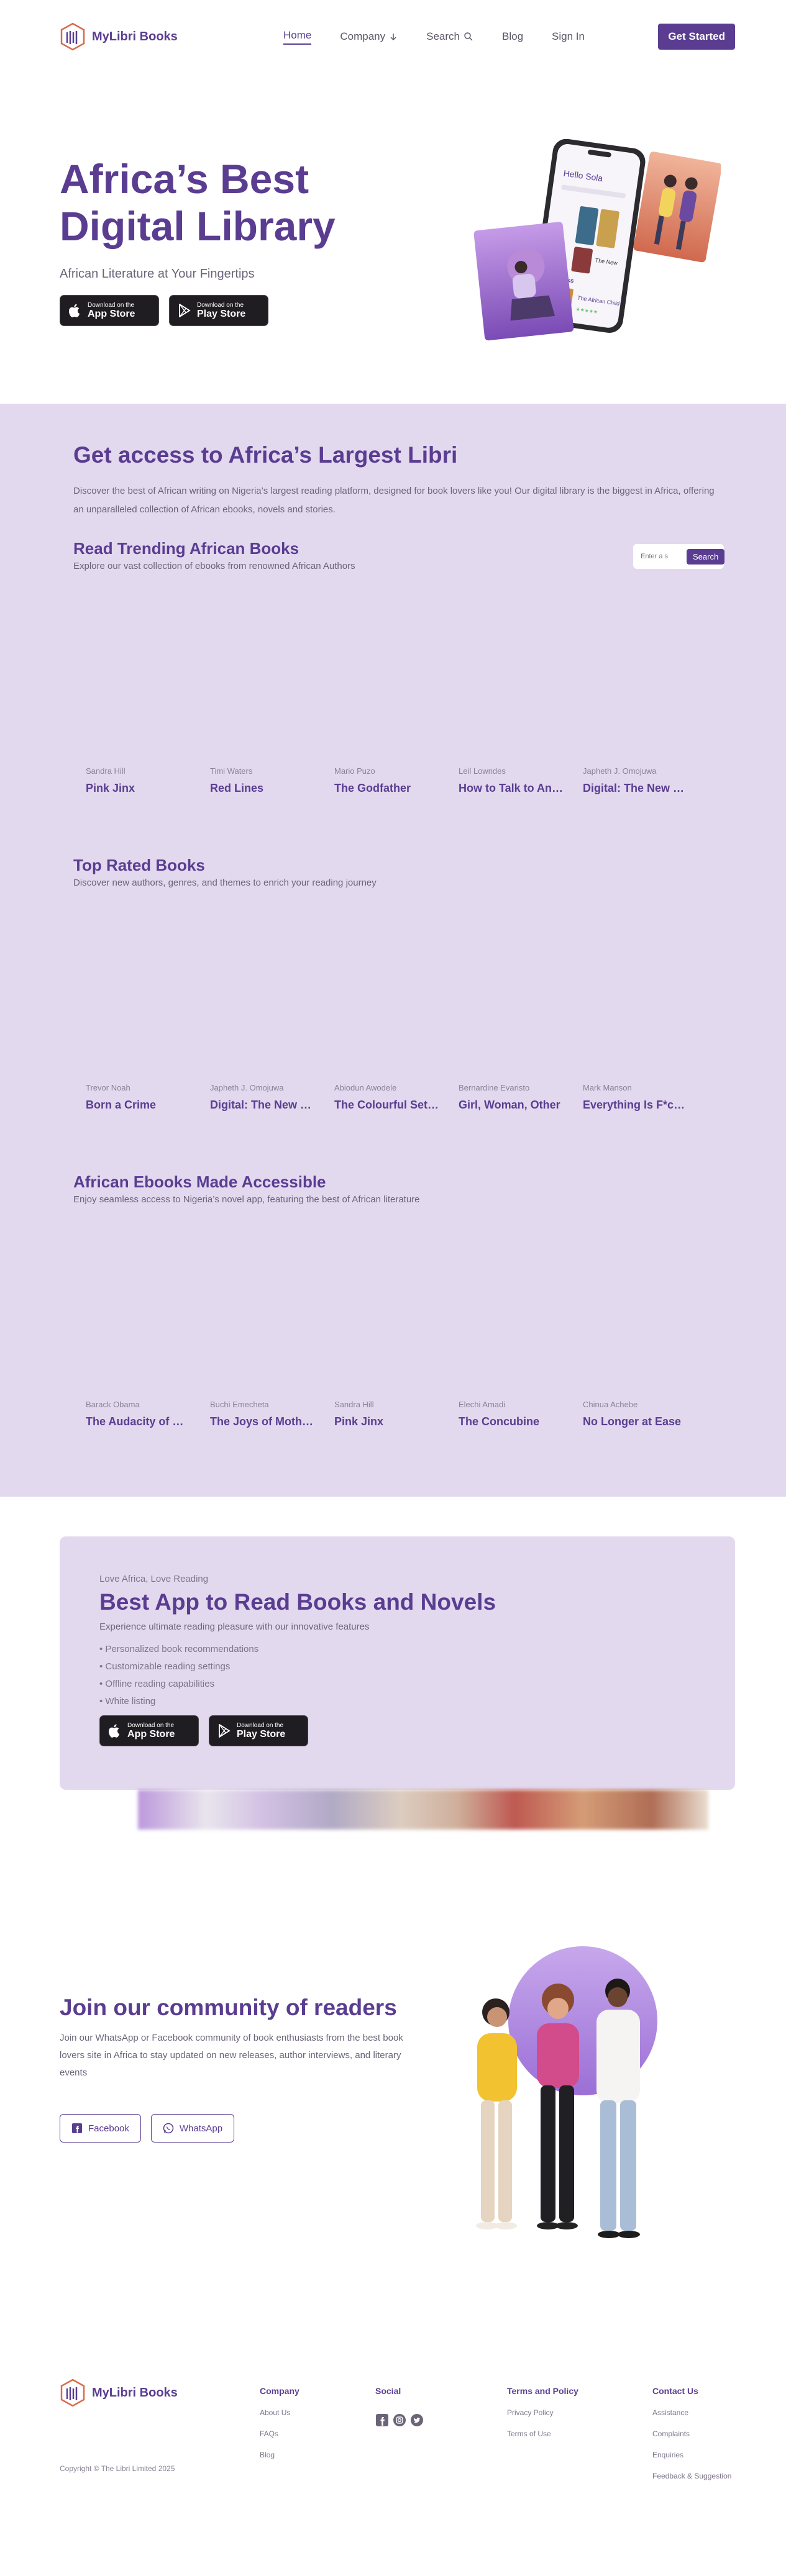 The image size is (786, 2576). I want to click on twitter-icon, so click(417, 2420).